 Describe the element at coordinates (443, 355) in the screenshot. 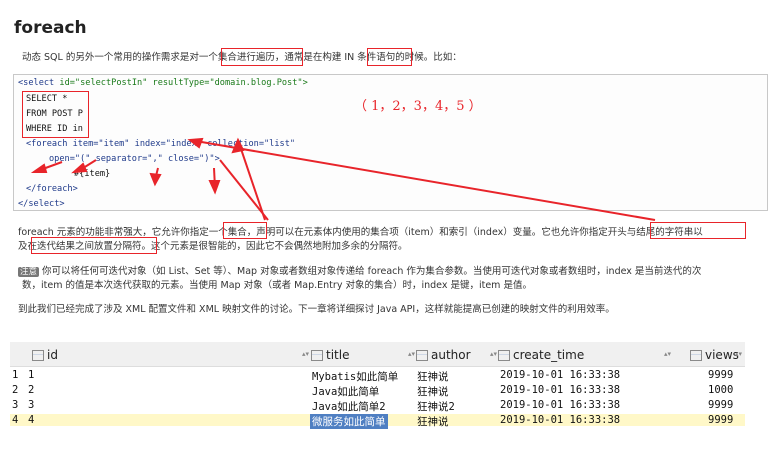

I see `column-header-author: author` at that location.